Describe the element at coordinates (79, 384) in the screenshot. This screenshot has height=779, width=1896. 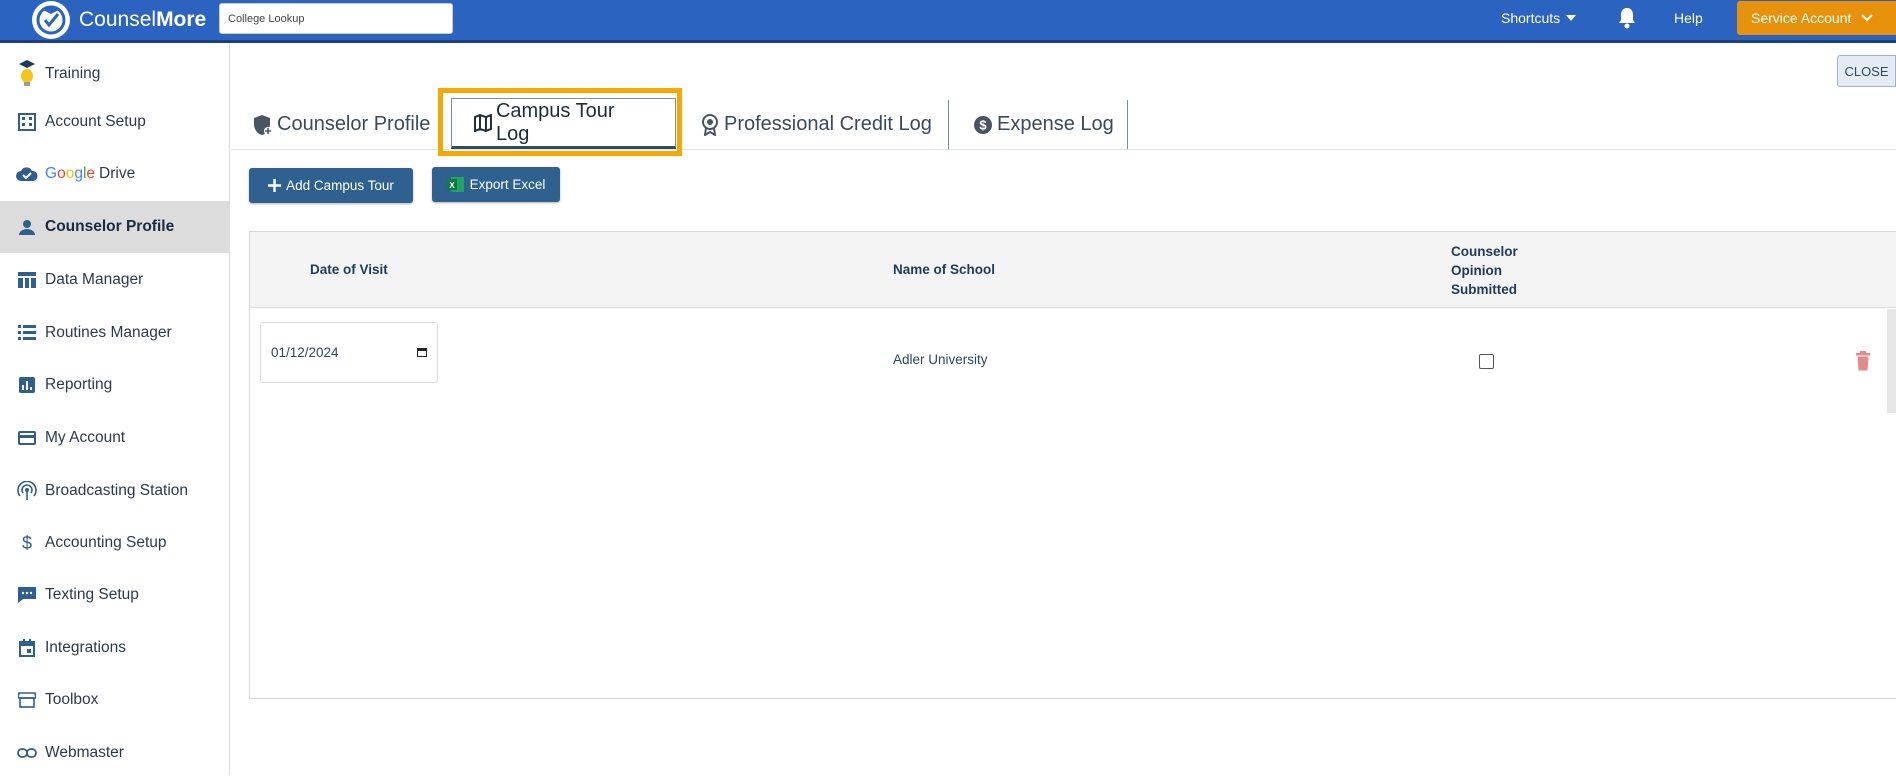
I see `sidebar-item-label: Reporting` at that location.